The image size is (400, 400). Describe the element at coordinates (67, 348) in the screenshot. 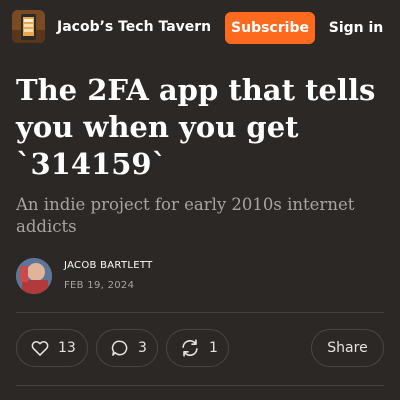

I see `like-count: 13` at that location.